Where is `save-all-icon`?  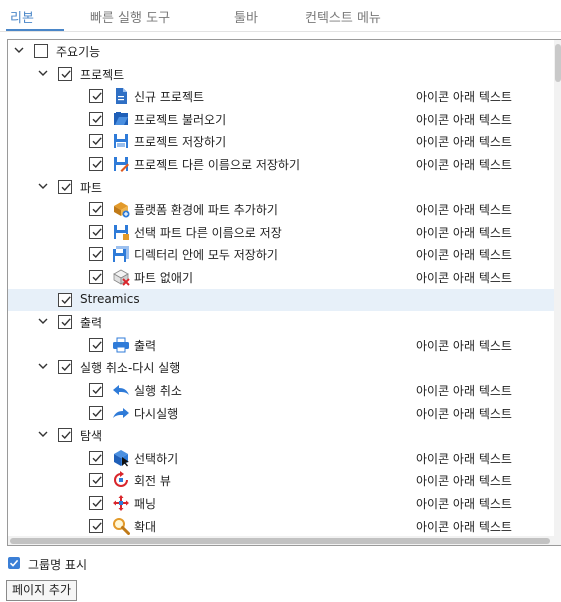
save-all-icon is located at coordinates (121, 254).